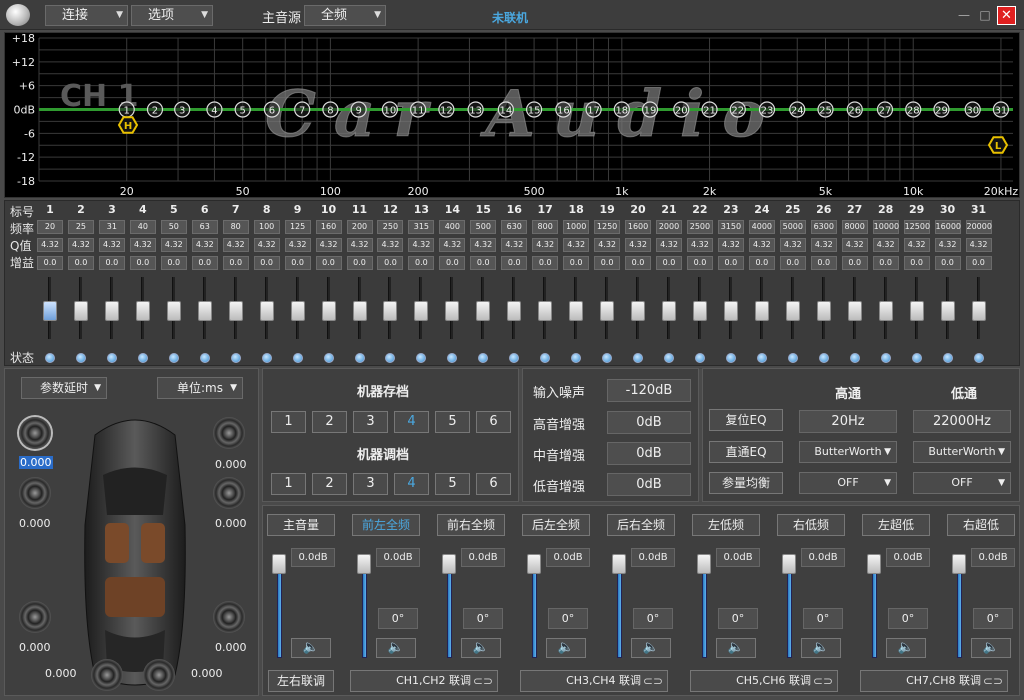 The width and height of the screenshot is (1024, 700). What do you see at coordinates (328, 227) in the screenshot?
I see `band-frequency-field: 160` at bounding box center [328, 227].